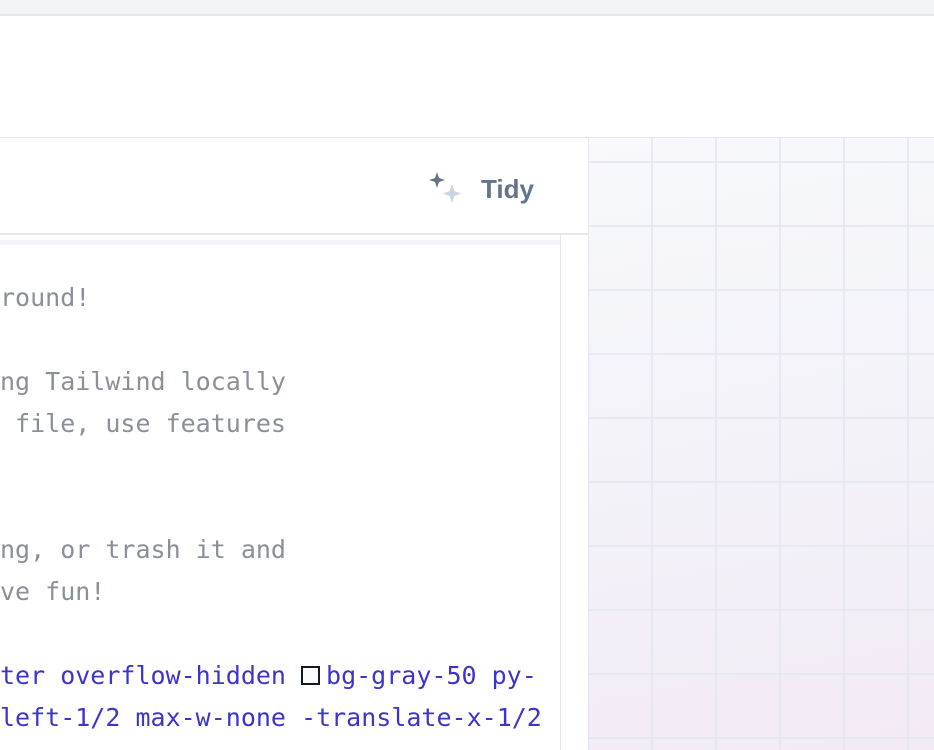  I want to click on code-line-classes: left-1/2 max-w-none -translate-x-1/2, so click(271, 718).